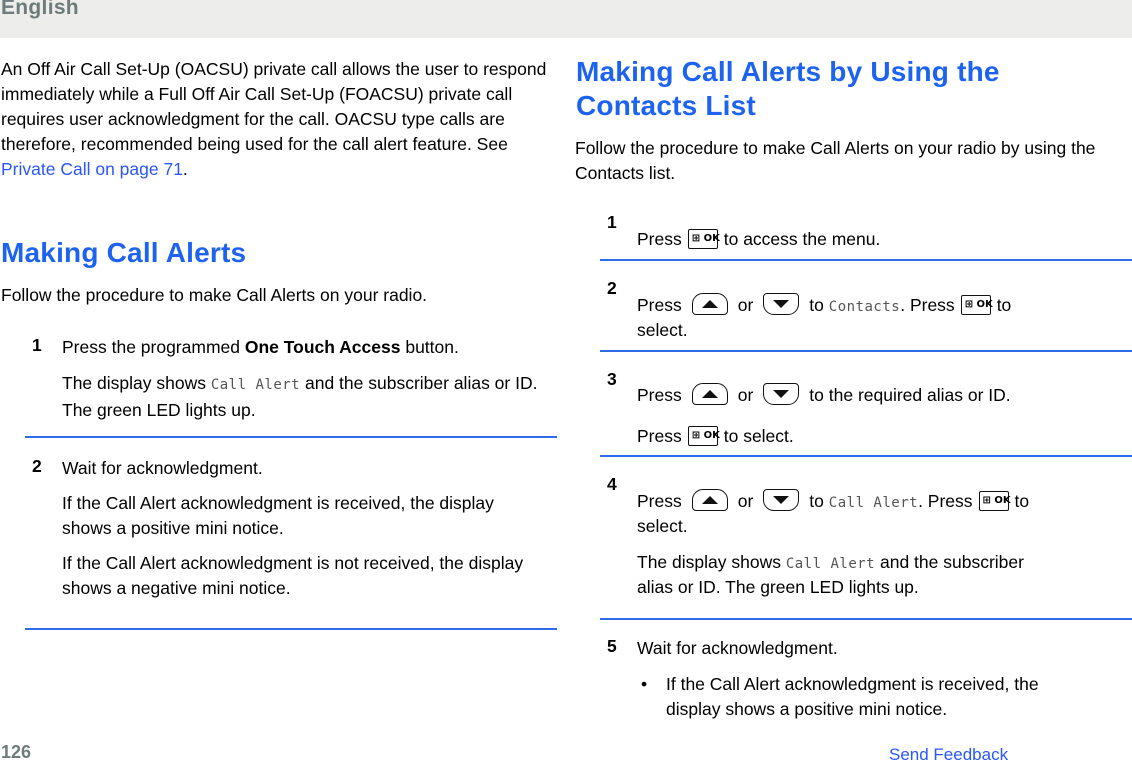 The height and width of the screenshot is (765, 1132). I want to click on step-result-cont: alias or ID. The green LED lights up., so click(778, 587).